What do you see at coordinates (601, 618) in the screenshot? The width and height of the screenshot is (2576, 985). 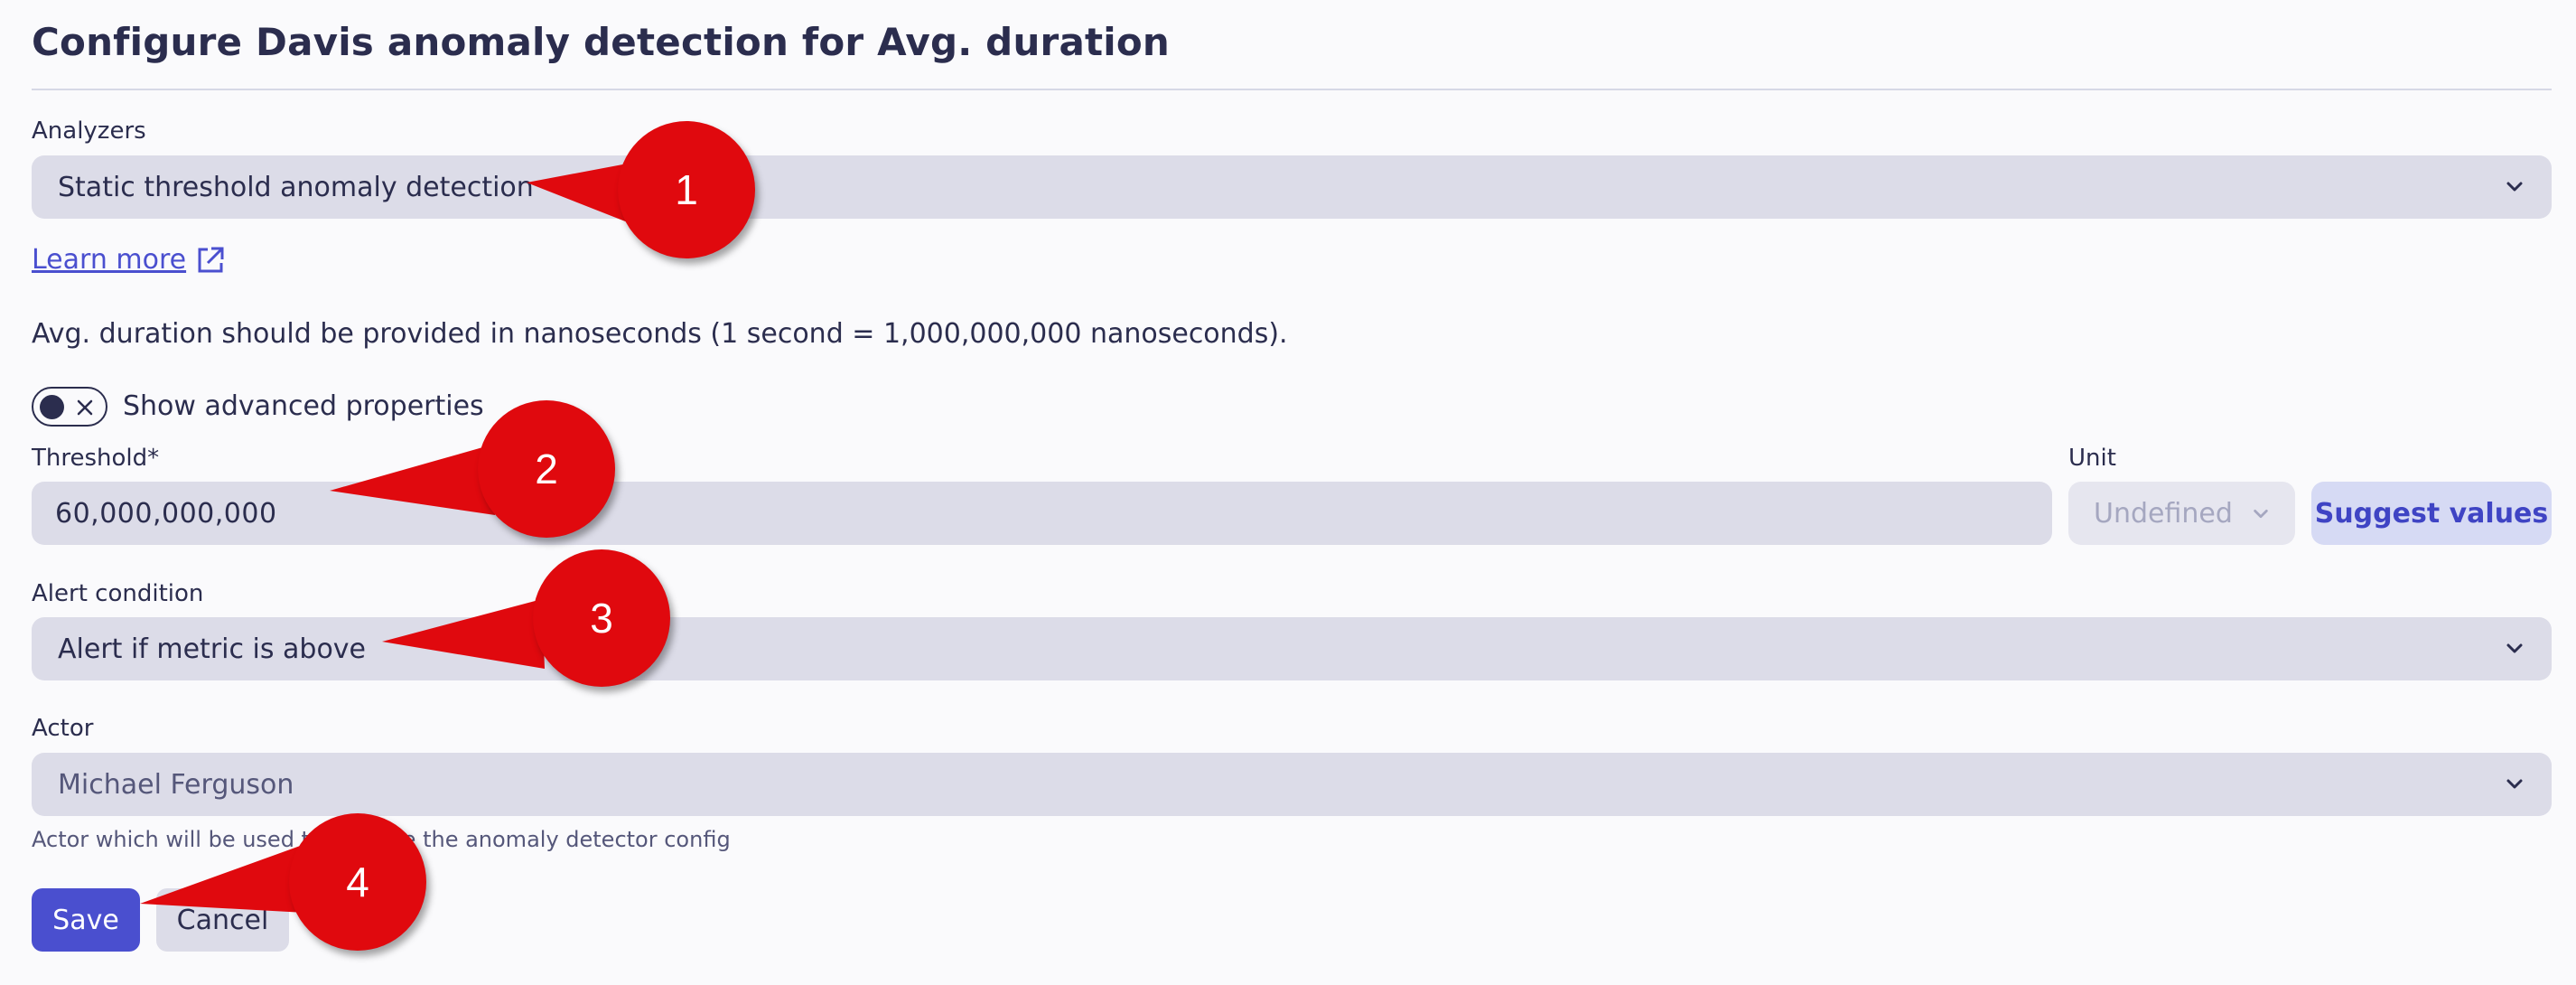 I see `callout-3: 3` at bounding box center [601, 618].